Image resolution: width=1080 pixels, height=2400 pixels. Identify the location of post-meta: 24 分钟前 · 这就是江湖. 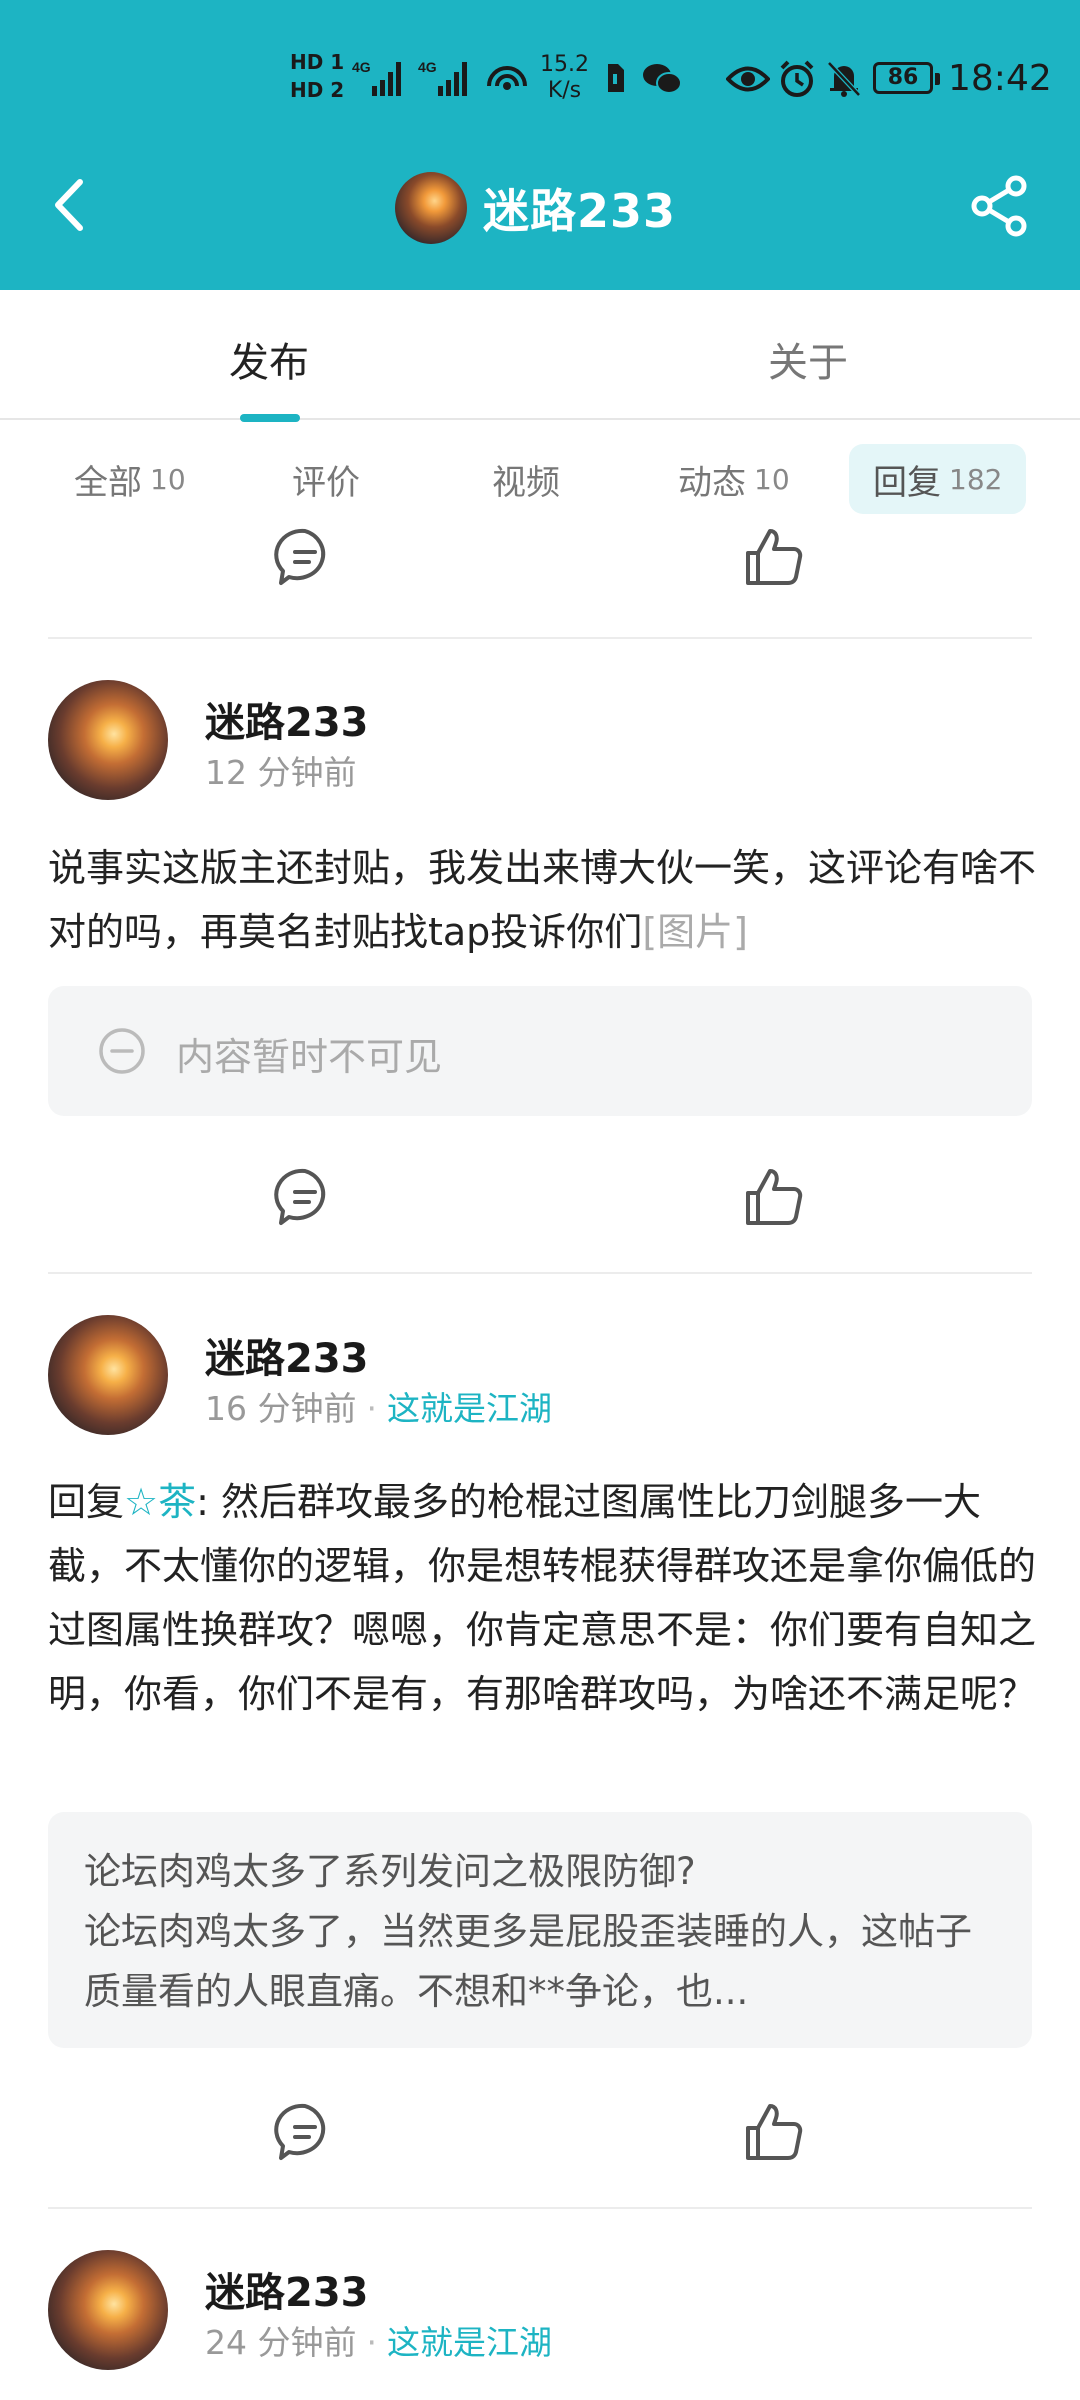
(378, 2342).